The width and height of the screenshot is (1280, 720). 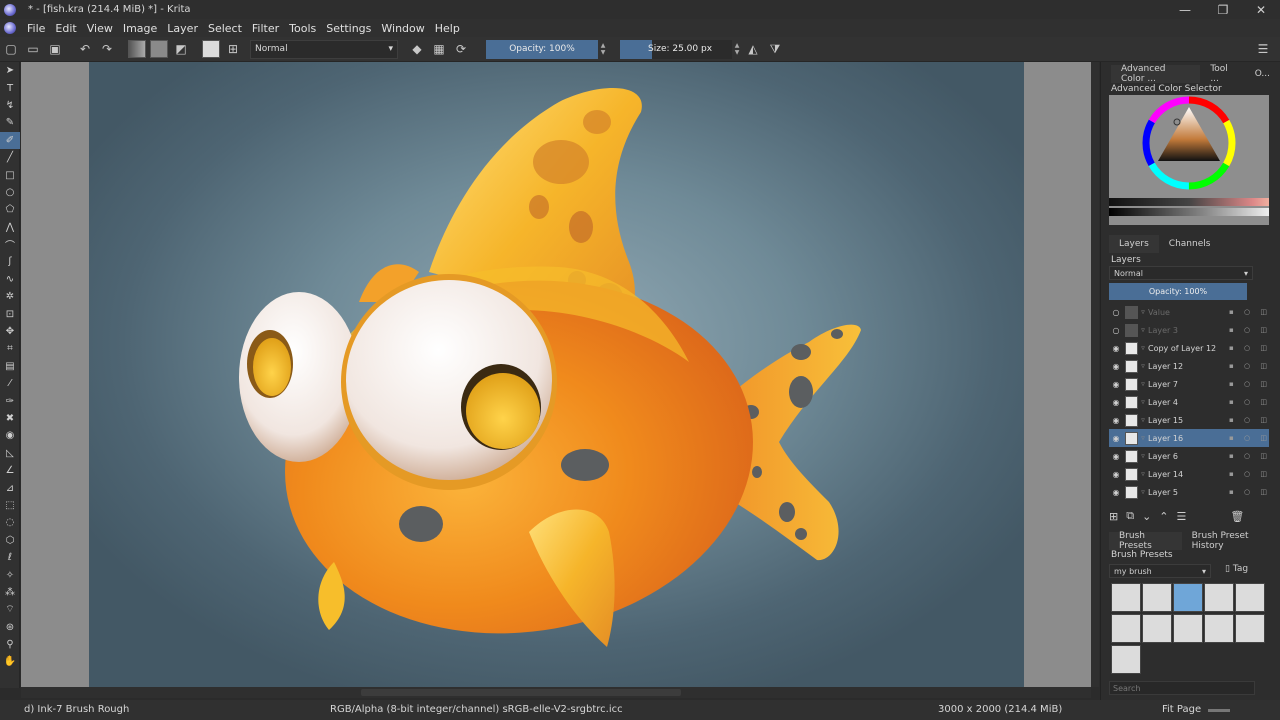 I want to click on rectangular-selection-tool-icon: ⬚, so click(x=10, y=505).